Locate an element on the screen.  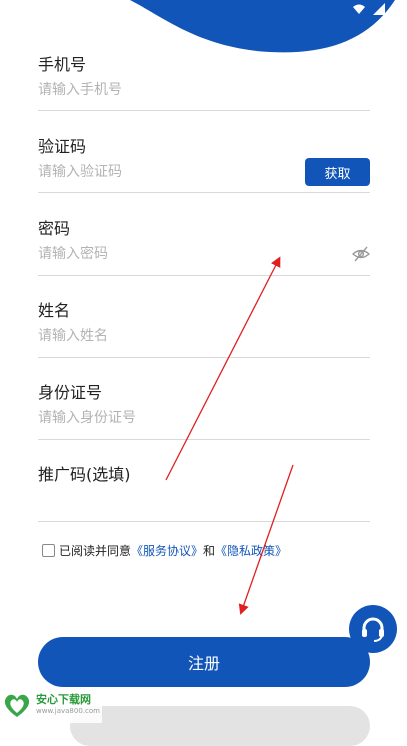
secondary-button is located at coordinates (220, 726).